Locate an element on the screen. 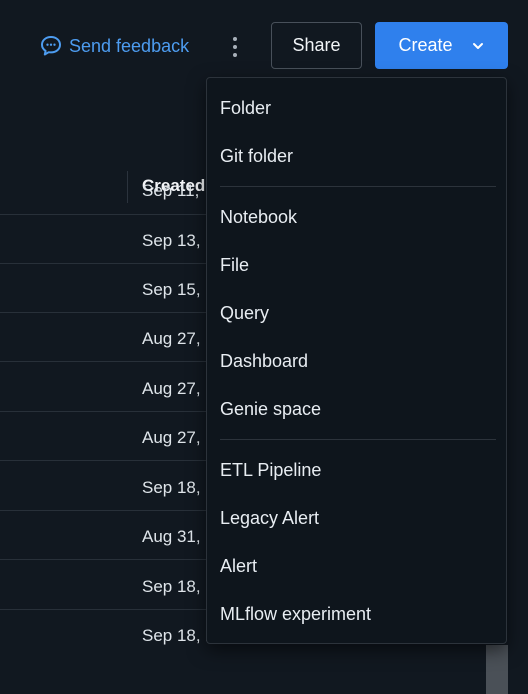 The width and height of the screenshot is (528, 694). created-date: Sep 13, is located at coordinates (171, 240).